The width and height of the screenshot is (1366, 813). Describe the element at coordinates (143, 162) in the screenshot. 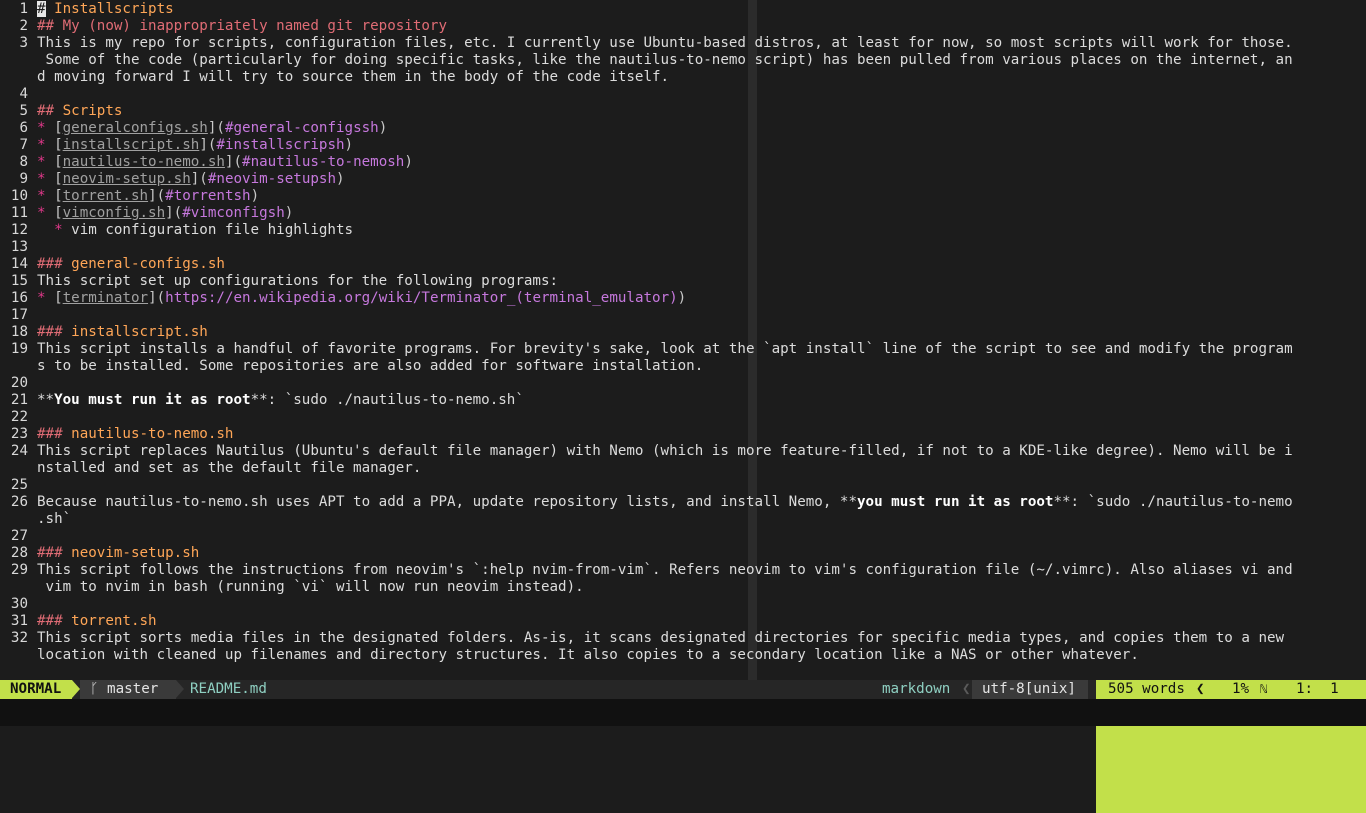

I see `text-segment: nautilus-to-nemo.sh` at that location.